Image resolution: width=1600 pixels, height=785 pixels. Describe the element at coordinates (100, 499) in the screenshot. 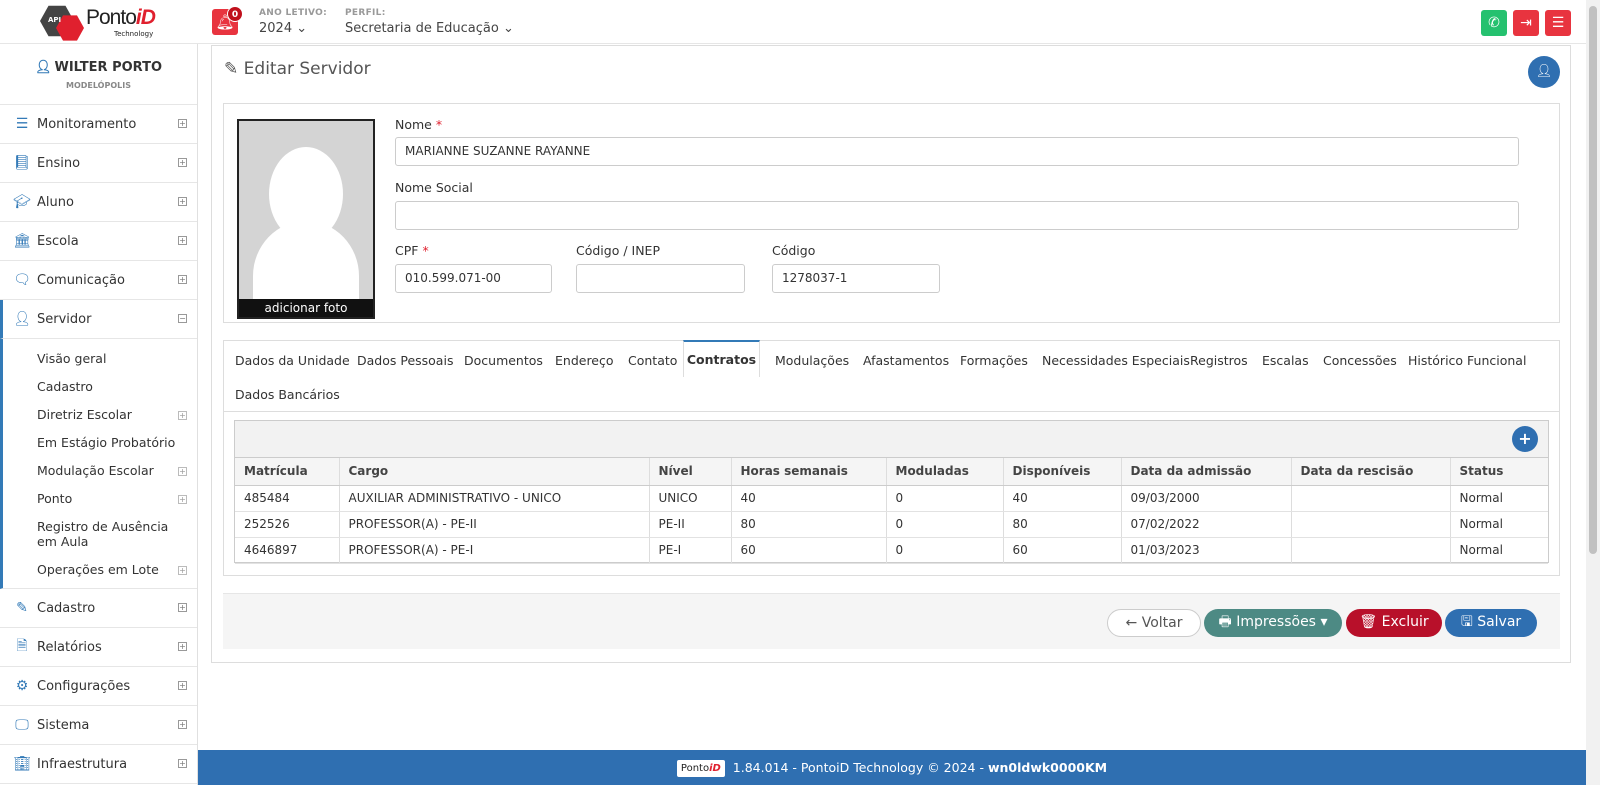

I see `submenu-ponto: Ponto +` at that location.